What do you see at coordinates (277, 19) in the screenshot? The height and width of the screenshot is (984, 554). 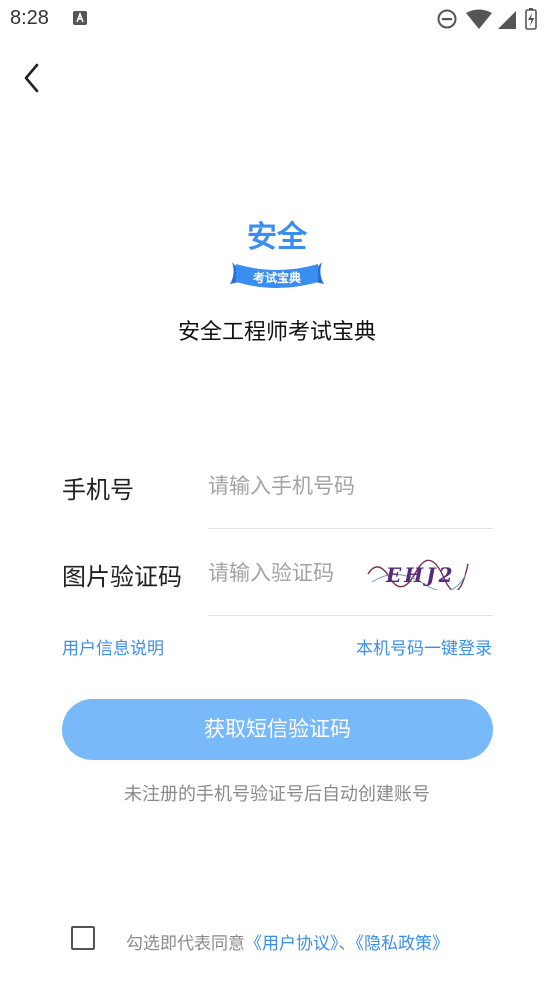 I see `status-bar: 8:28` at bounding box center [277, 19].